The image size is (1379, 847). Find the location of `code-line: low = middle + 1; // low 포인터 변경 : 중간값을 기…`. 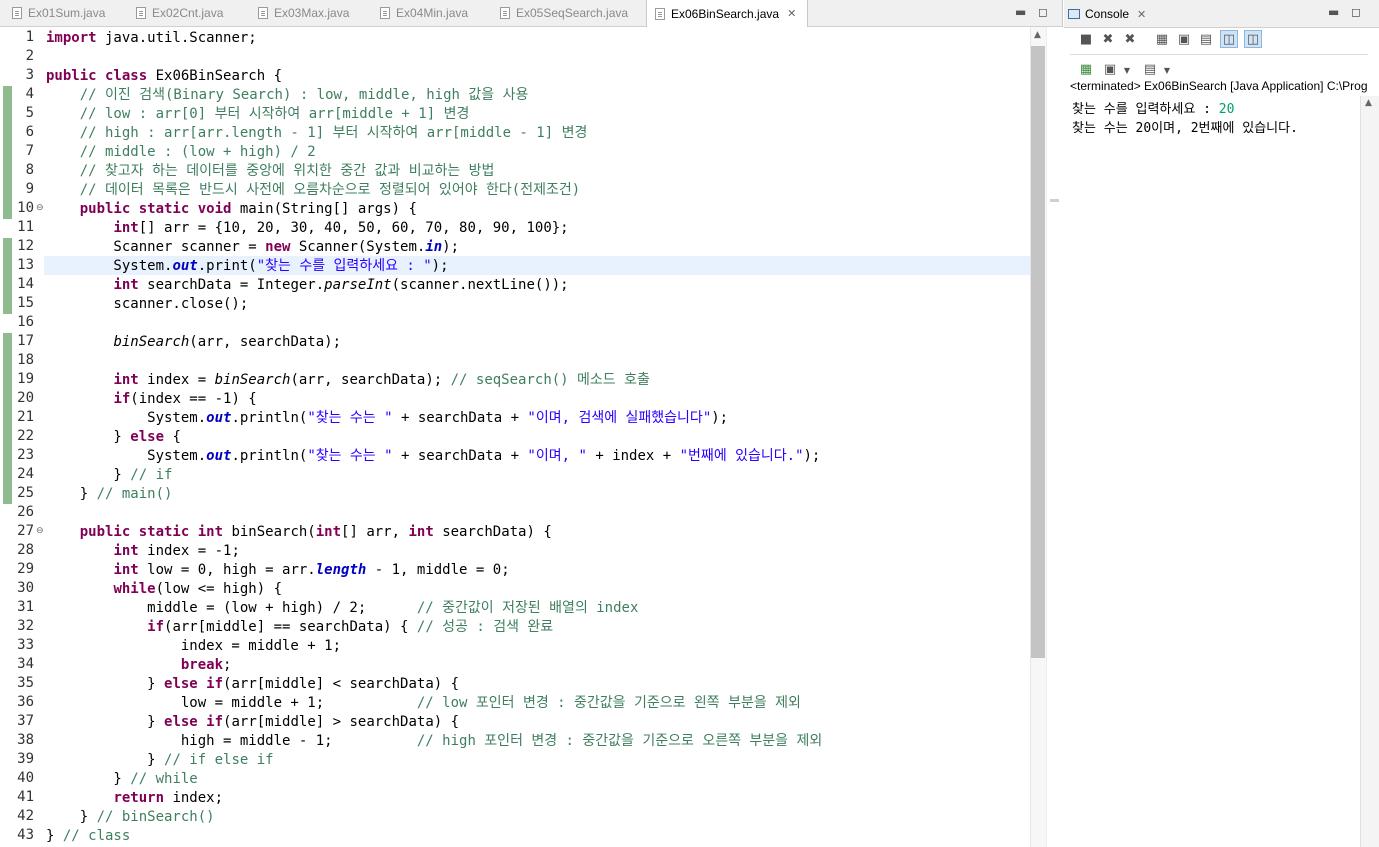

code-line: low = middle + 1; // low 포인터 변경 : 중간값을 기… is located at coordinates (423, 703).